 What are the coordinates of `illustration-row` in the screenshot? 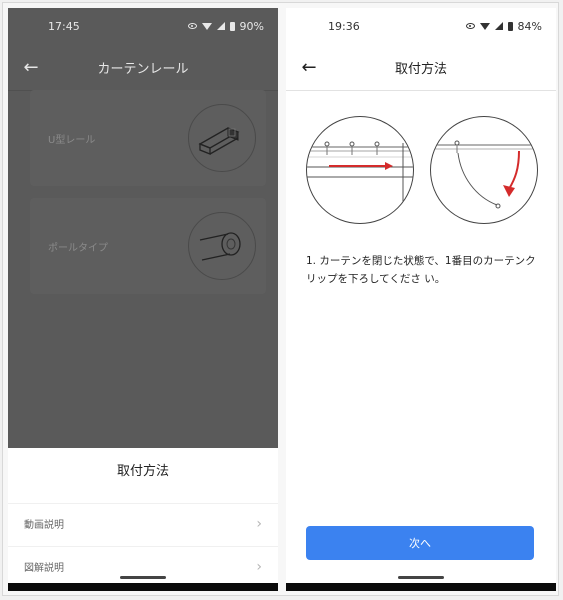 It's located at (422, 176).